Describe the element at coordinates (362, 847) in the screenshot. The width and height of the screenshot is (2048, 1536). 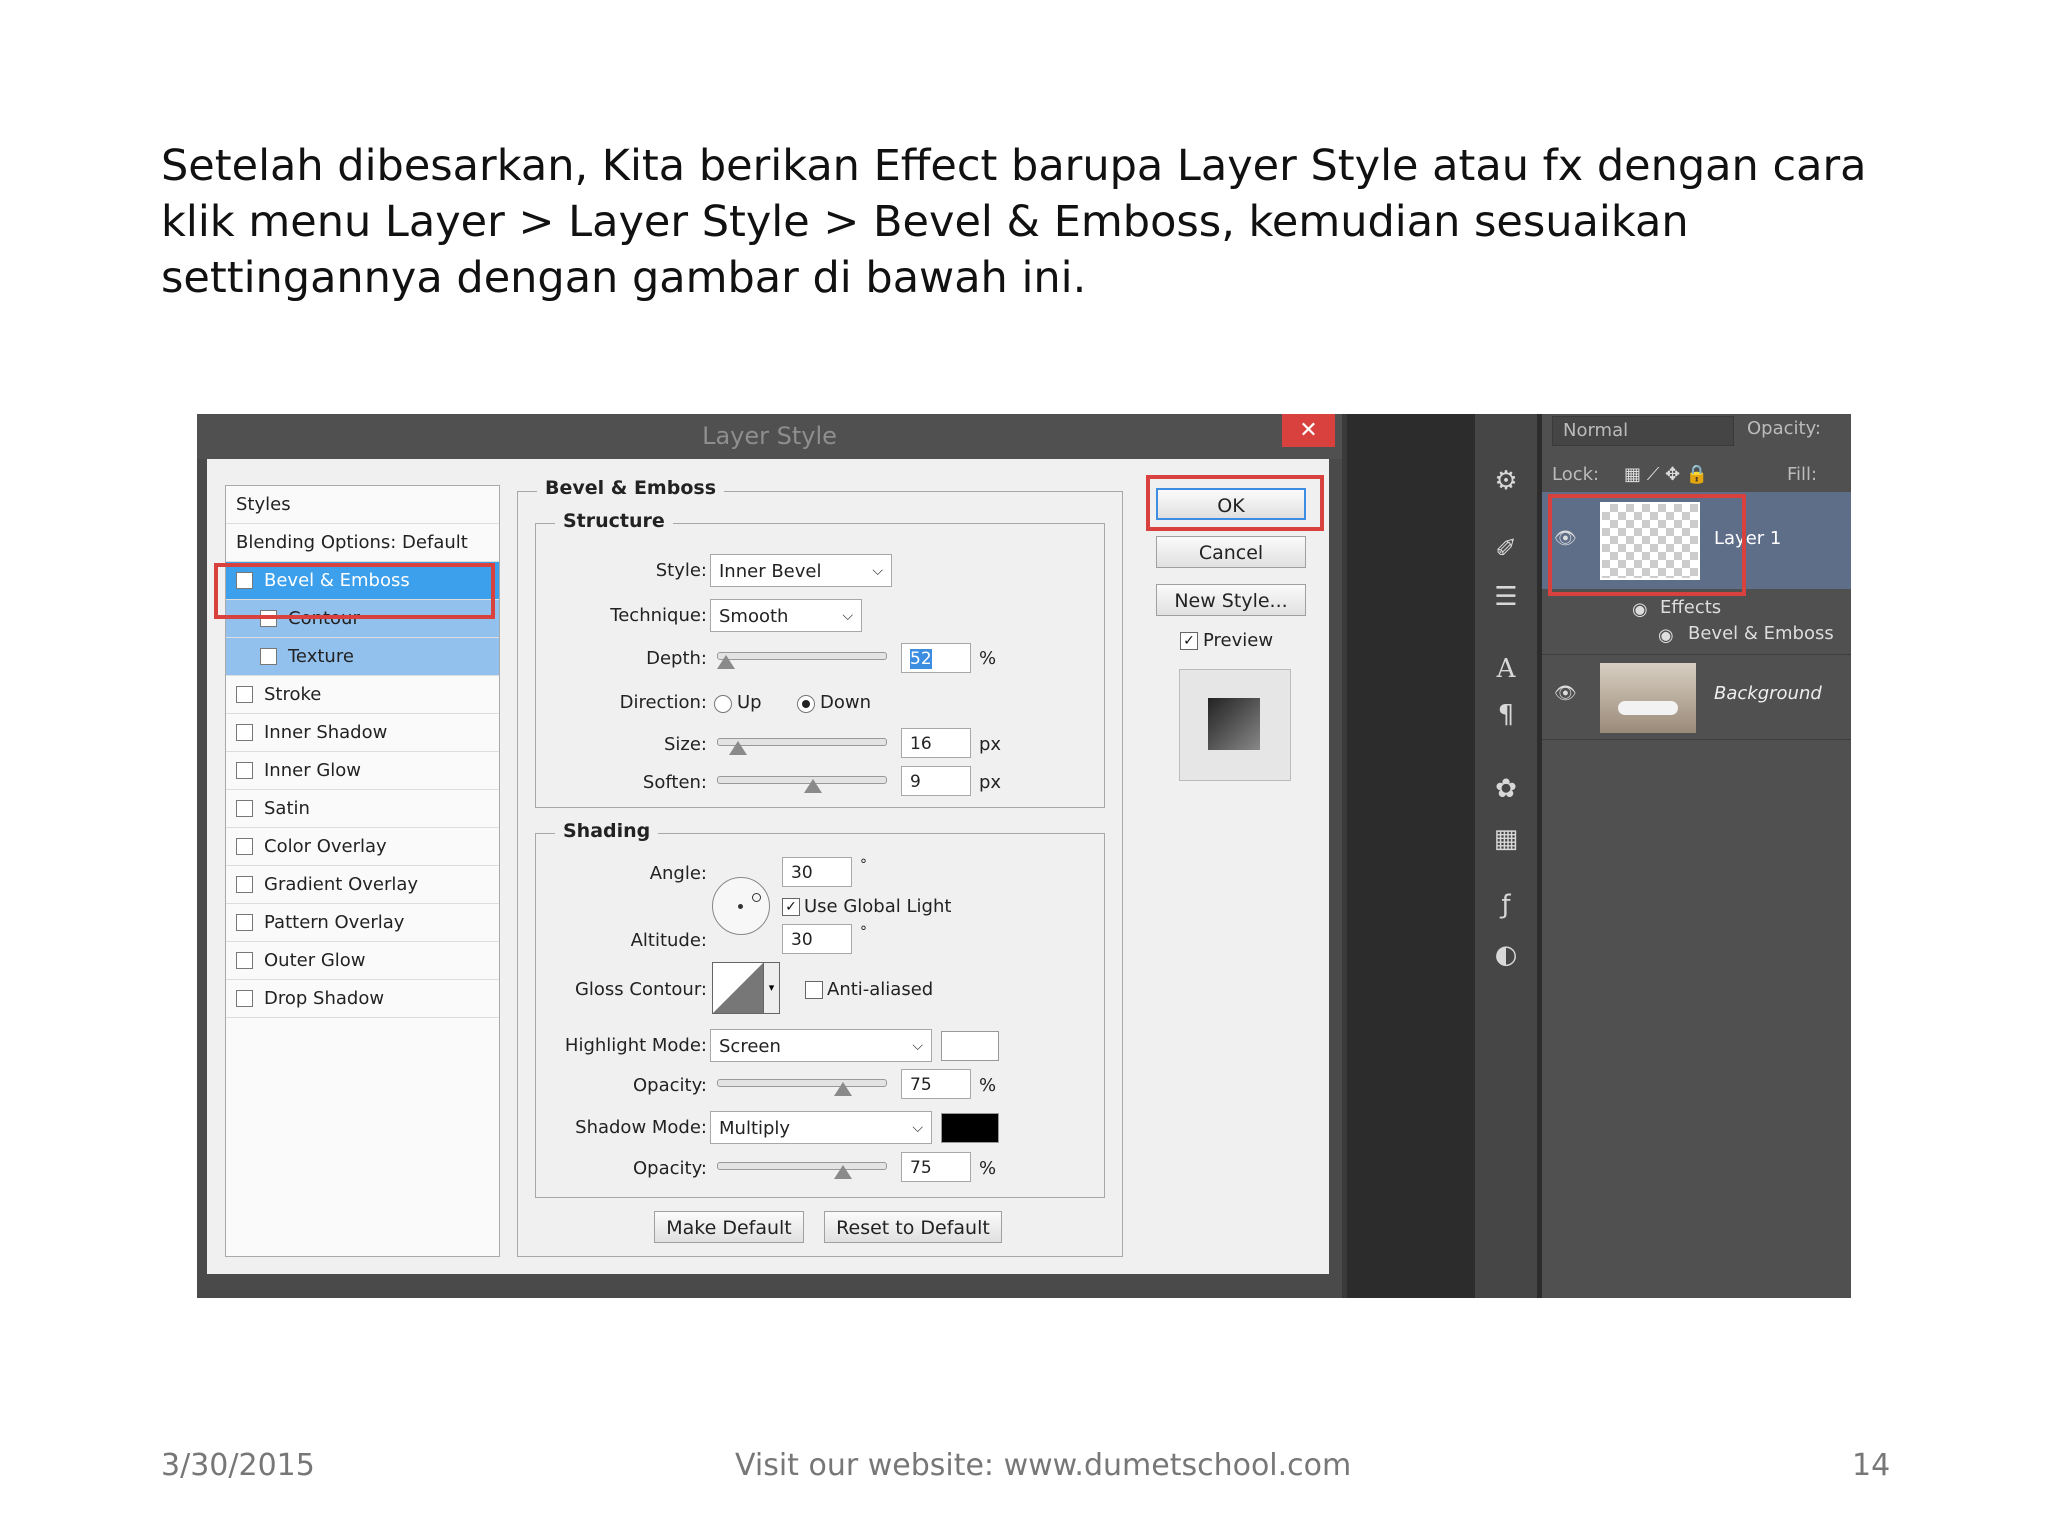
I see `style-item-color-overlay: Color Overlay` at that location.